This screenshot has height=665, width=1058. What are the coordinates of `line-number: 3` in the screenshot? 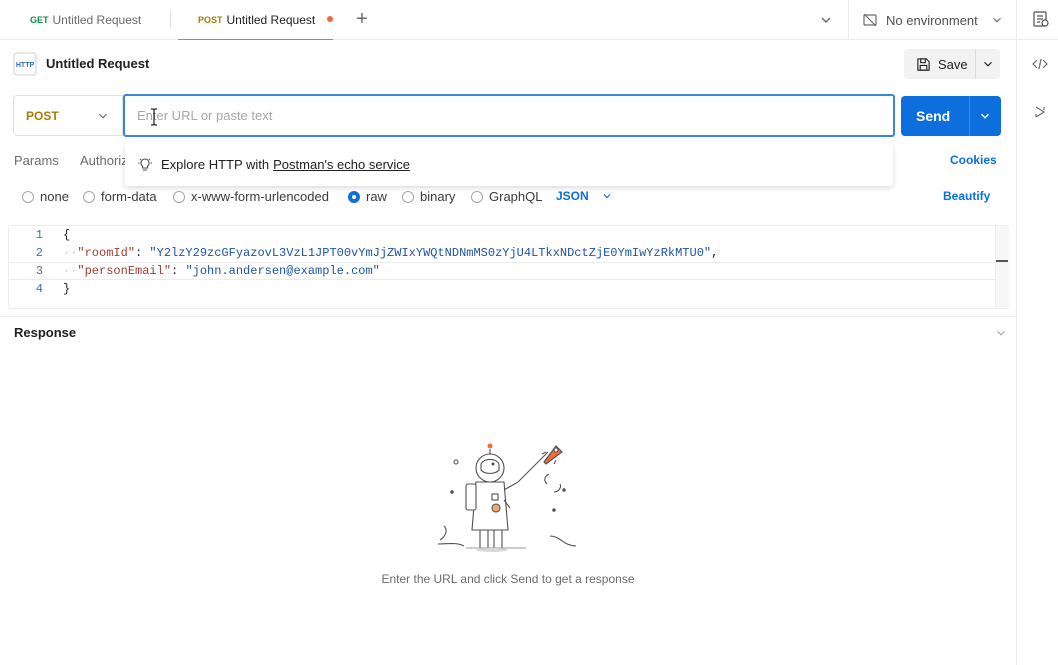 It's located at (39, 271).